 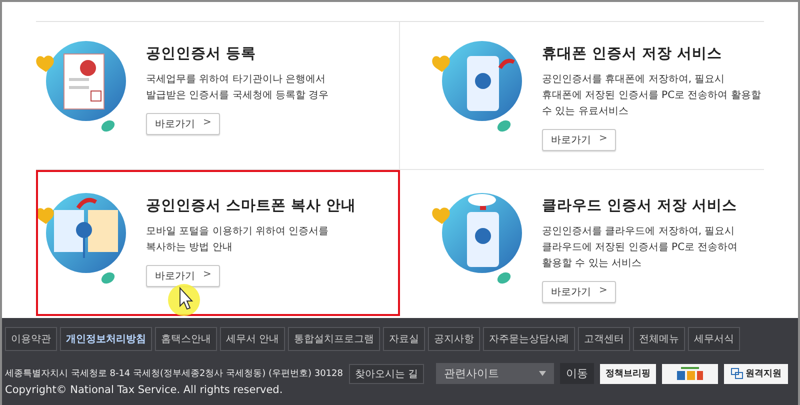 I want to click on card-description: 모바일 포털을 이용하기 위하여 인증서를 복사하는 방법 안내, so click(x=238, y=240).